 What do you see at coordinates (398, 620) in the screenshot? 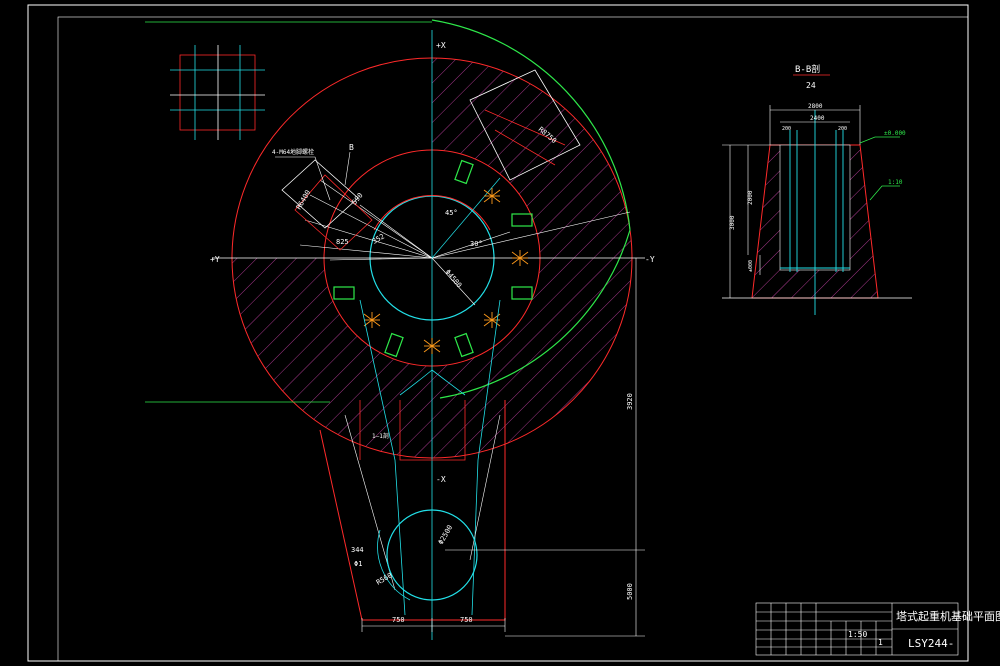
I see `dim-left-750: 750` at bounding box center [398, 620].